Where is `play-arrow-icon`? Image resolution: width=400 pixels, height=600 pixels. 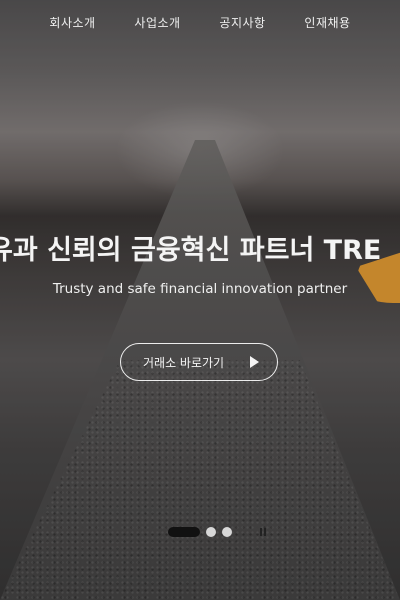
play-arrow-icon is located at coordinates (254, 362).